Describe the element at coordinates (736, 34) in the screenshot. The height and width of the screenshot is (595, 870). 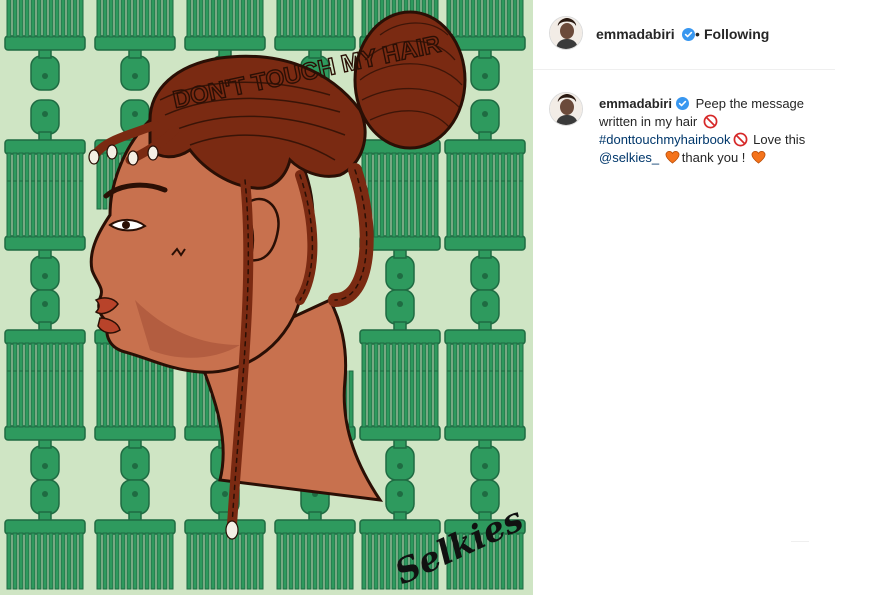
I see `following-button: Following` at that location.